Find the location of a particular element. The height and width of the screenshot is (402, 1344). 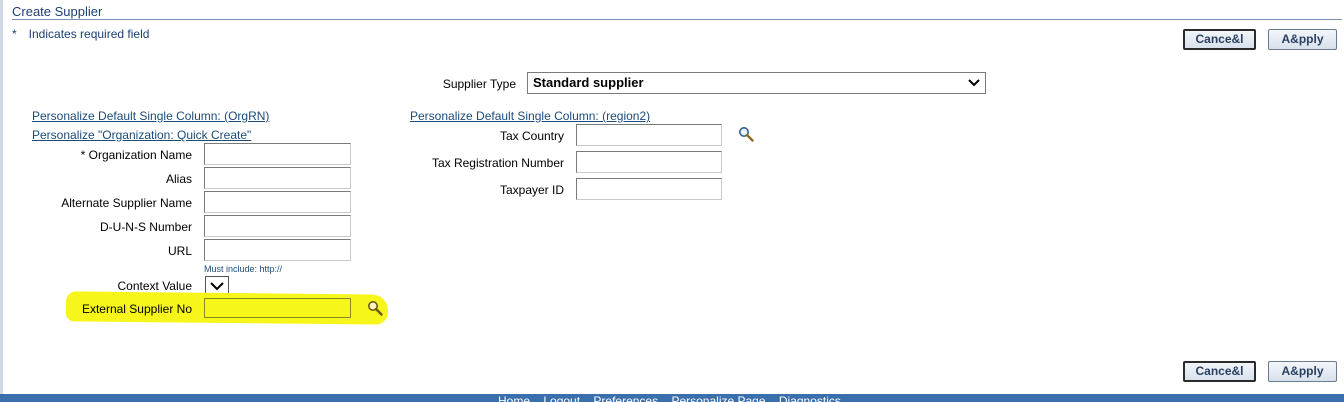

org-name-required-marker: * is located at coordinates (83, 155).